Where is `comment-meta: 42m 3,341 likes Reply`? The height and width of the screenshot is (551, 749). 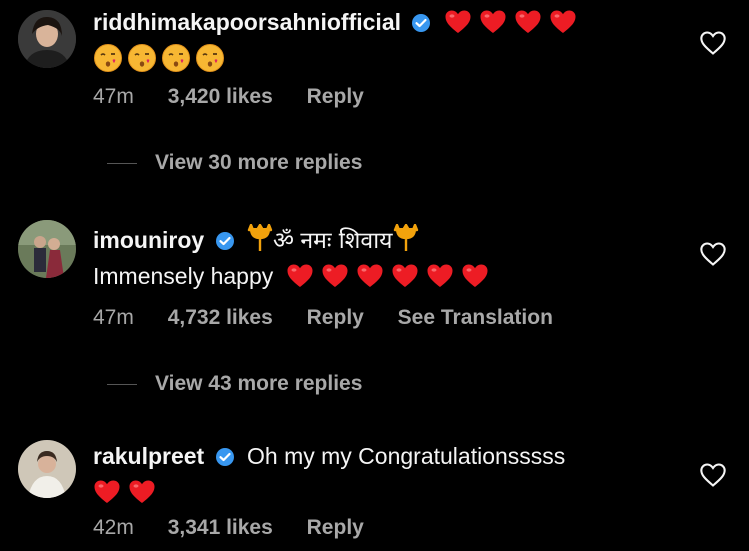
comment-meta: 42m 3,341 likes Reply is located at coordinates (242, 528).